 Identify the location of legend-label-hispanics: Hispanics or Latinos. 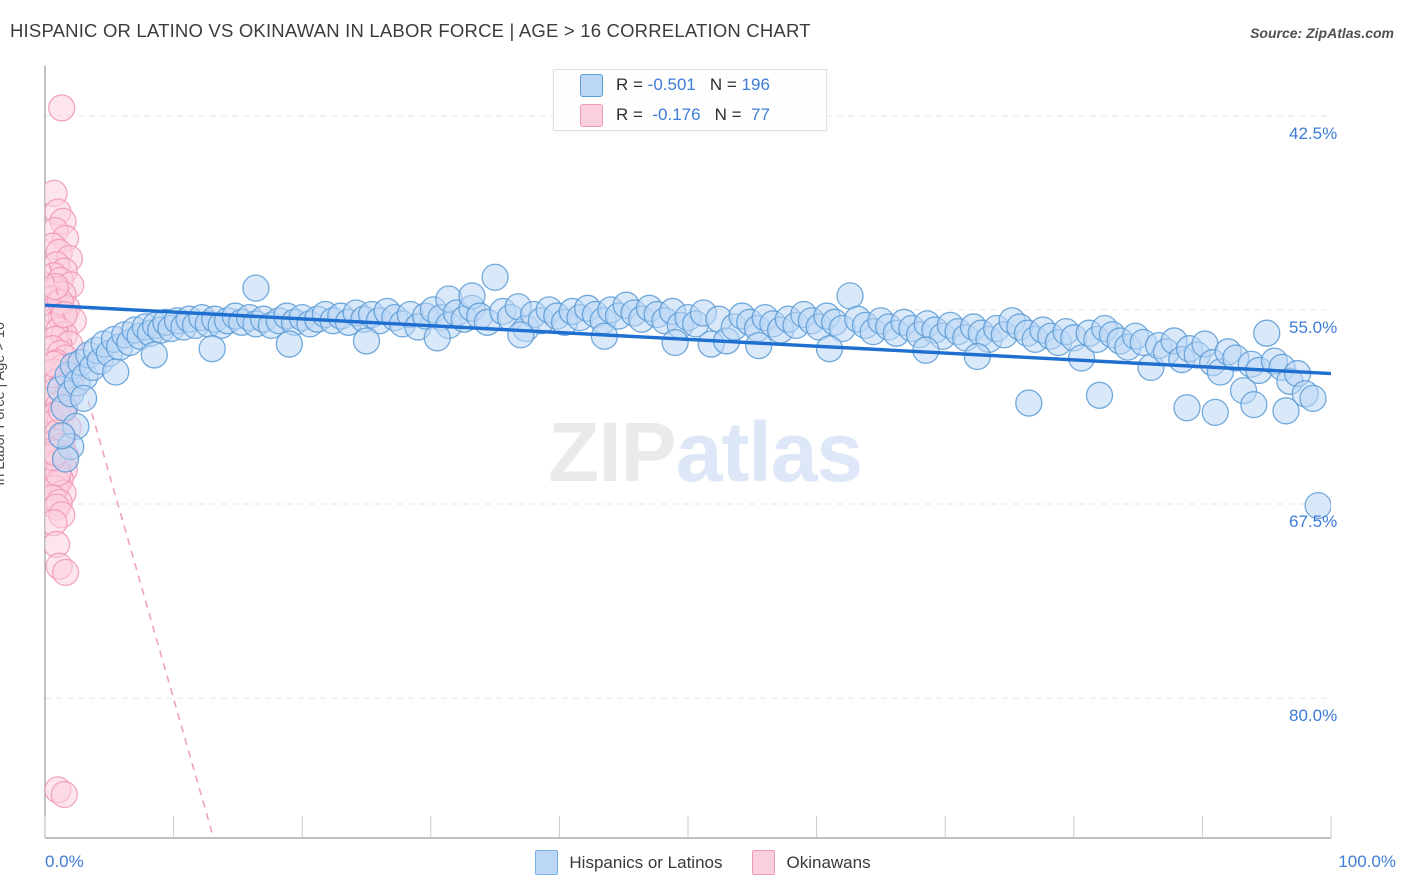
(646, 862).